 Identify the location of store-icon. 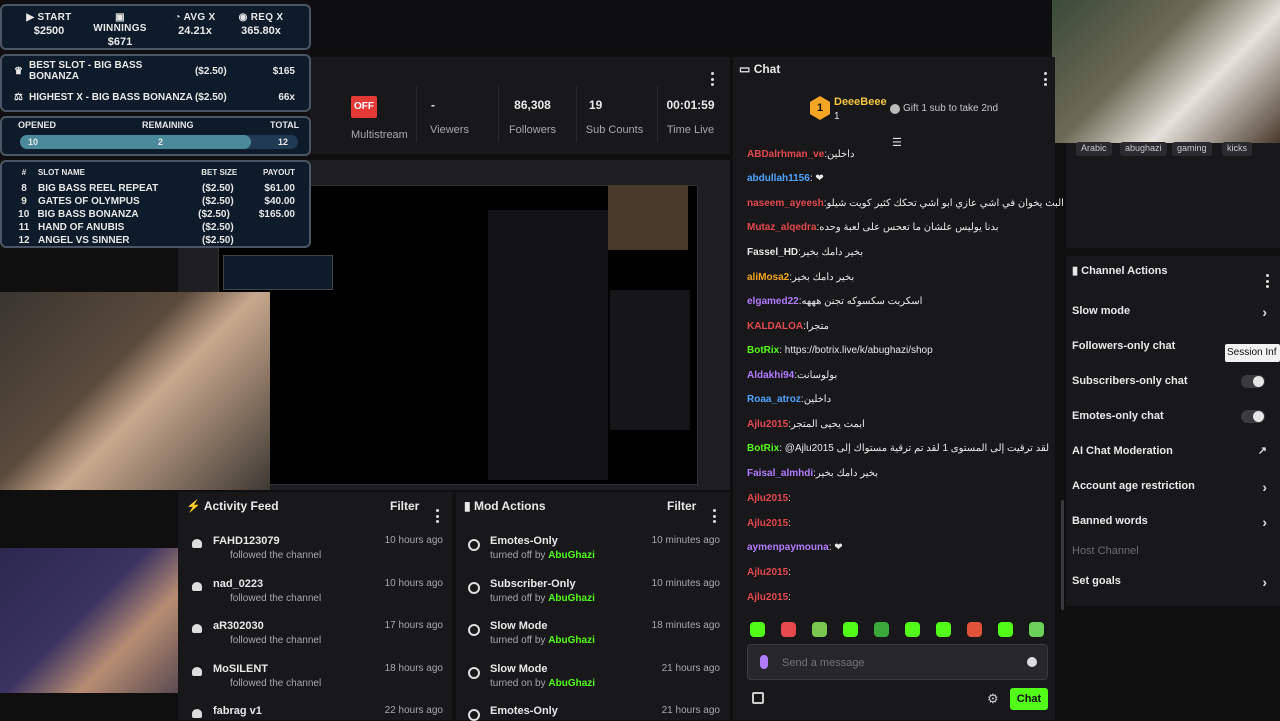
(758, 698).